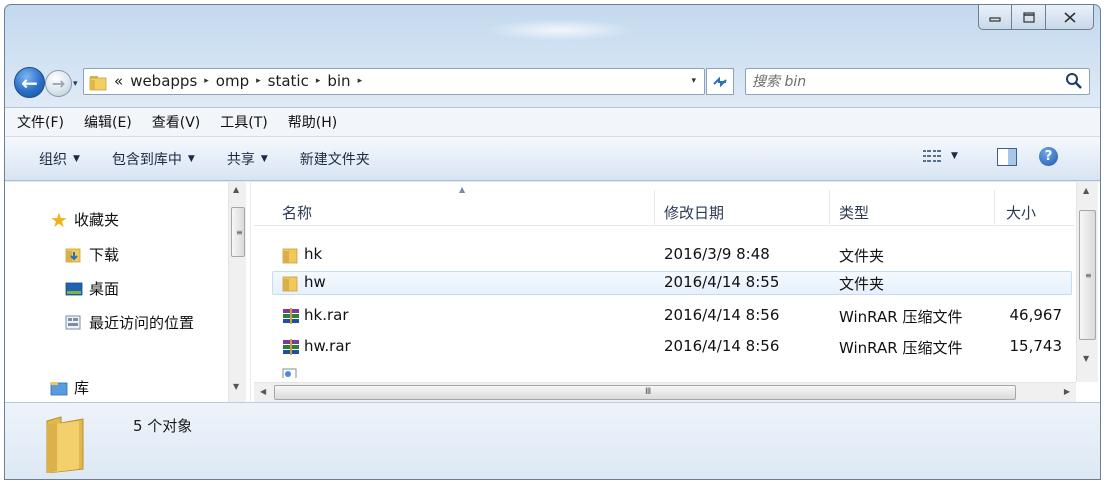 The width and height of the screenshot is (1105, 480). I want to click on file-type: WinRAR 压缩文件, so click(901, 348).